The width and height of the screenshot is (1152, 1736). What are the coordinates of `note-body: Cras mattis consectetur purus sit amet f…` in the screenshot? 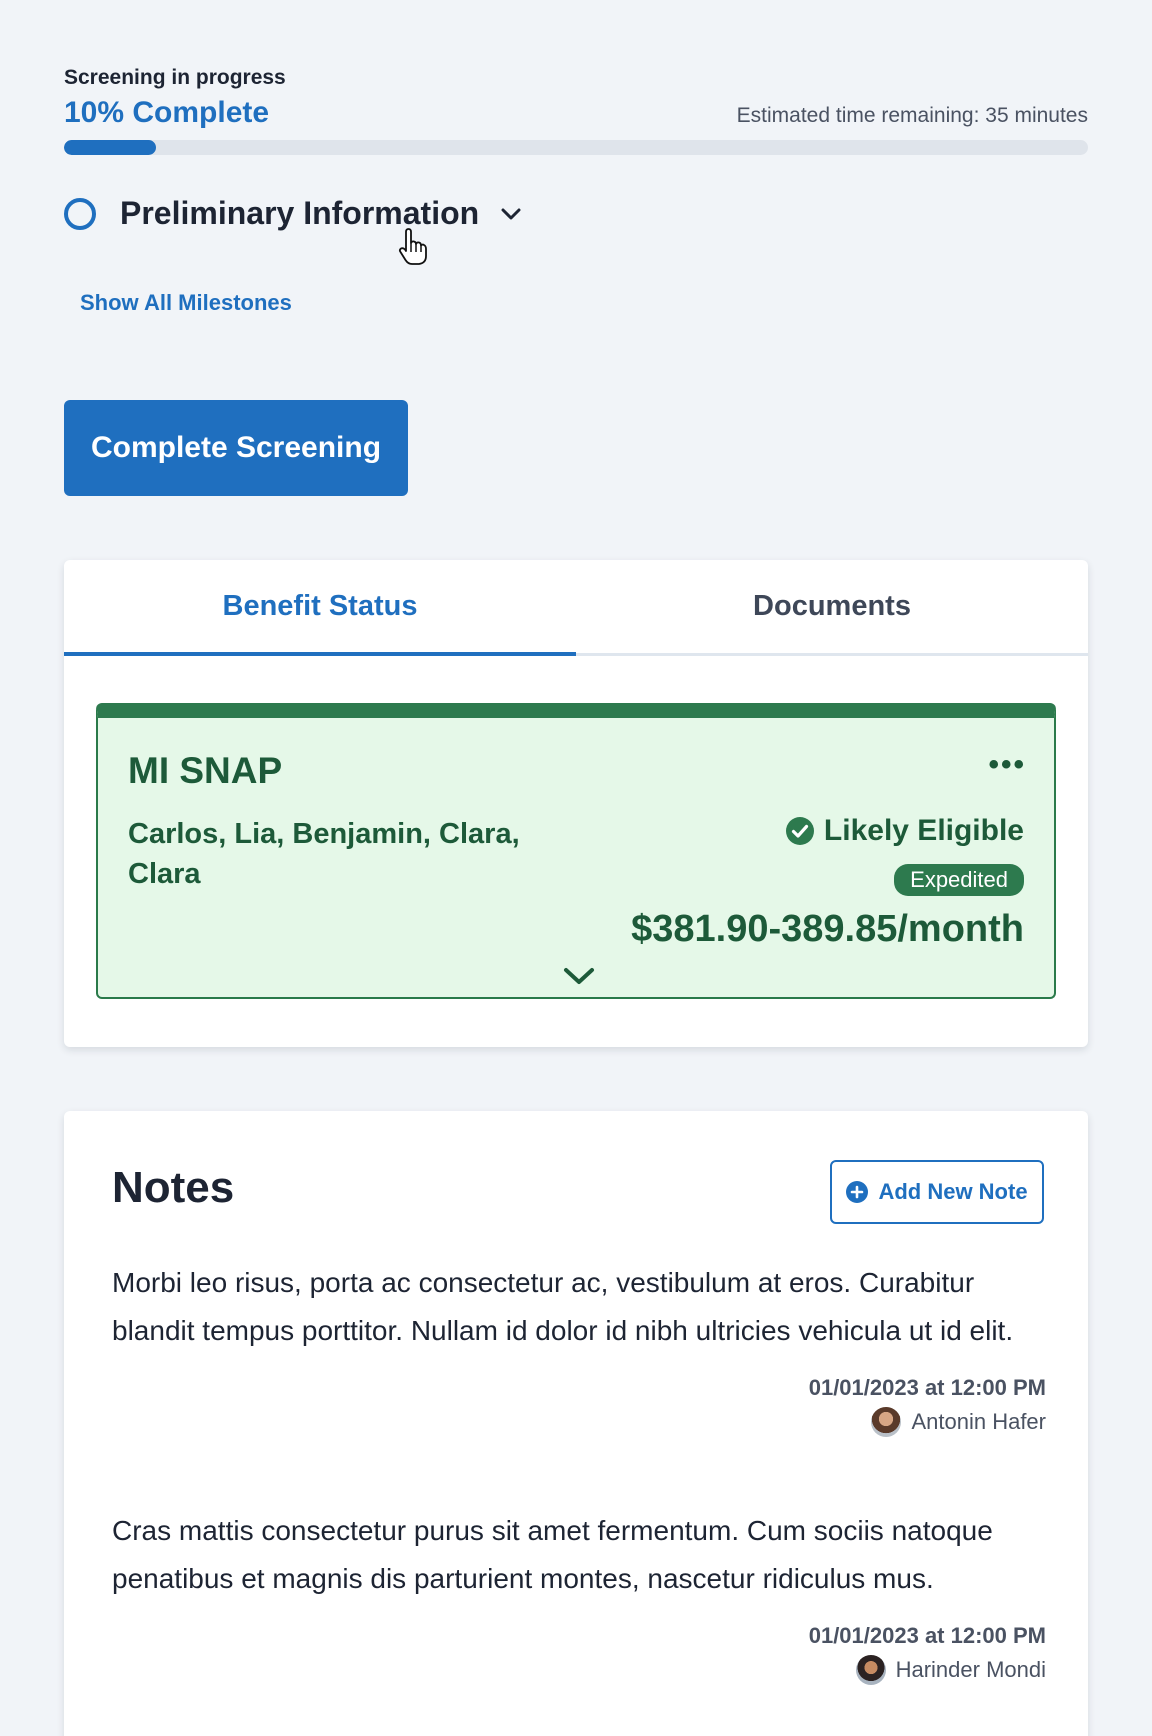 It's located at (552, 1554).